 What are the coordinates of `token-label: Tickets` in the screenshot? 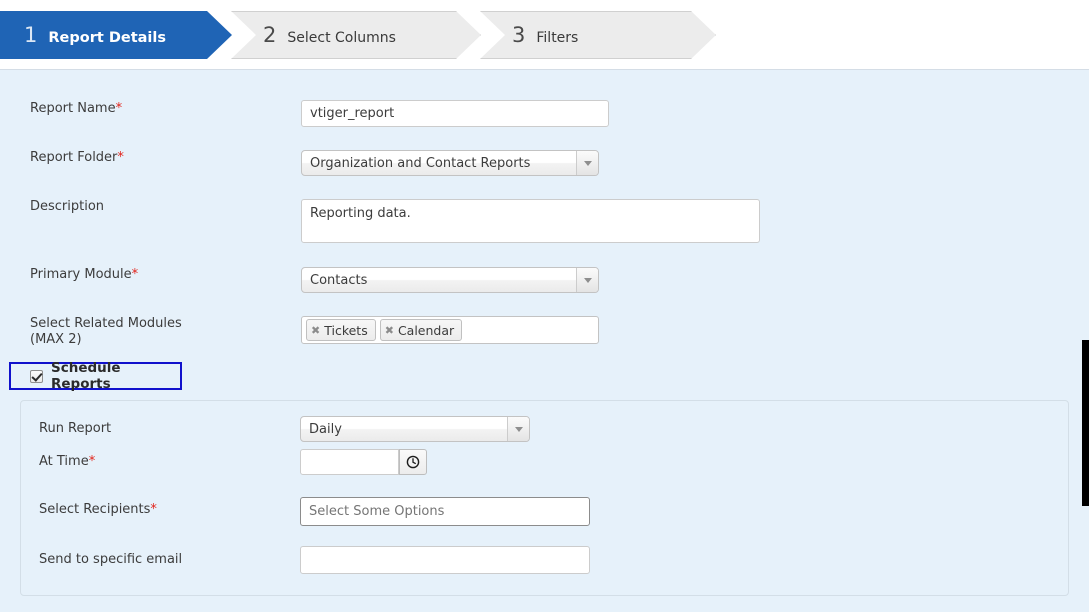 It's located at (346, 330).